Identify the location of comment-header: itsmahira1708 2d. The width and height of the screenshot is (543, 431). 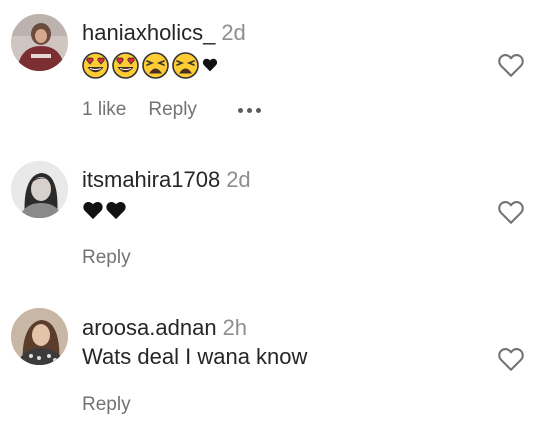
(166, 180).